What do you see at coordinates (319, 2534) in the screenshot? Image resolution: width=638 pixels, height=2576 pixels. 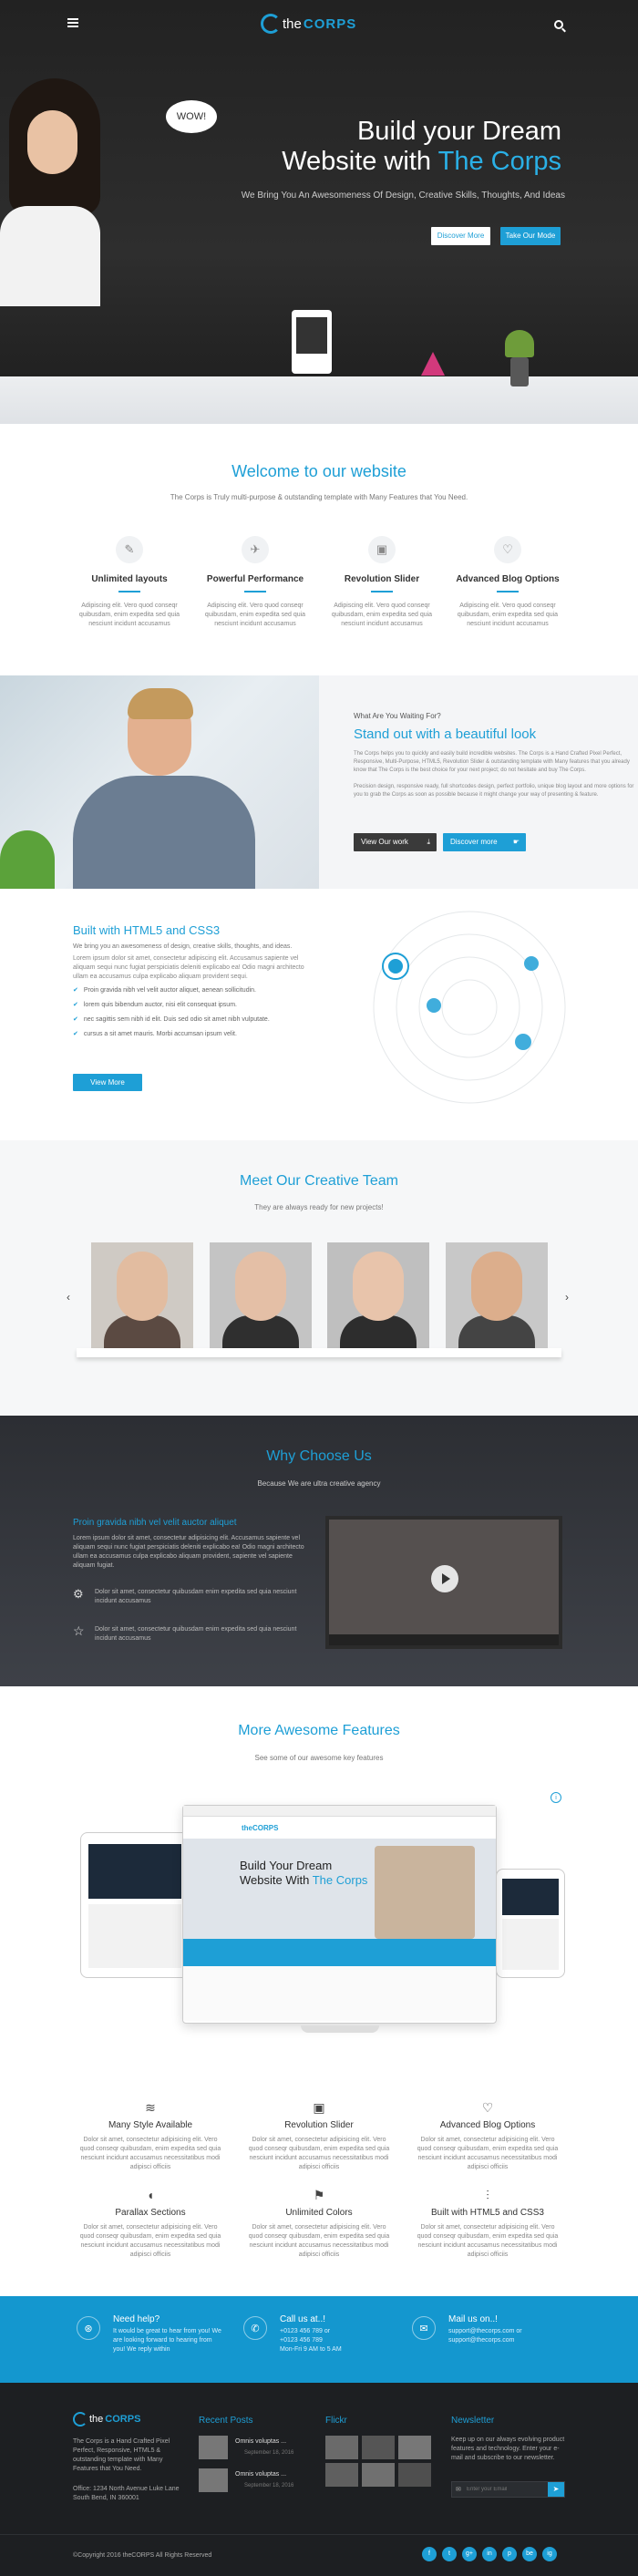 I see `footer-divider` at bounding box center [319, 2534].